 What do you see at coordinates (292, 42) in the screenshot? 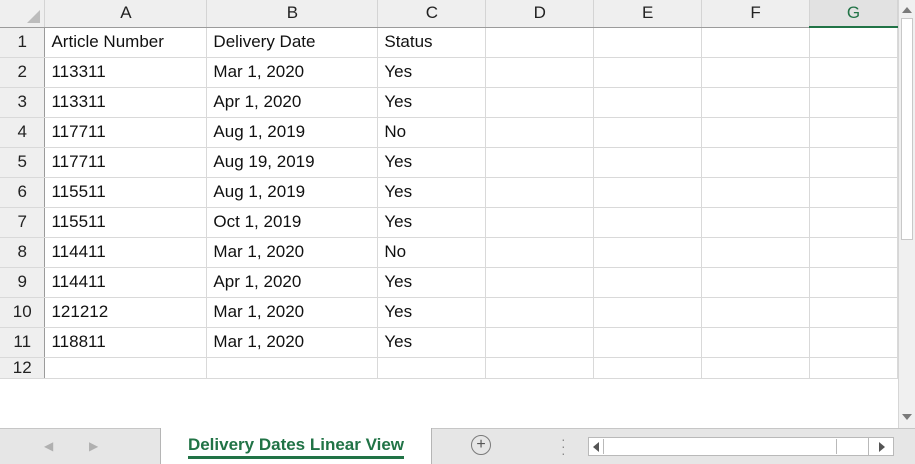
I see `cell: Delivery Date` at bounding box center [292, 42].